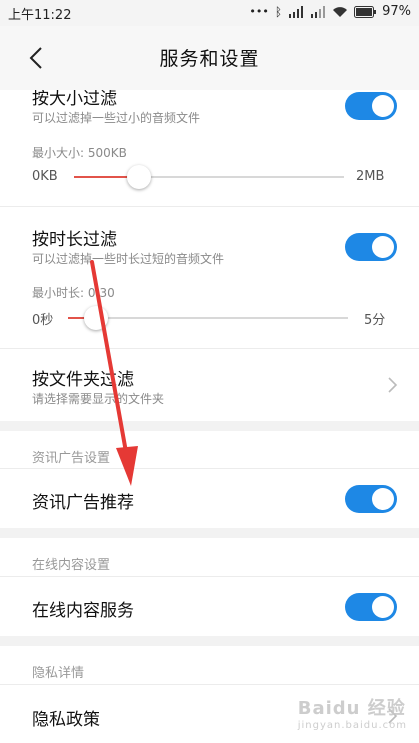 The width and height of the screenshot is (419, 743). I want to click on signal2-icon, so click(318, 11).